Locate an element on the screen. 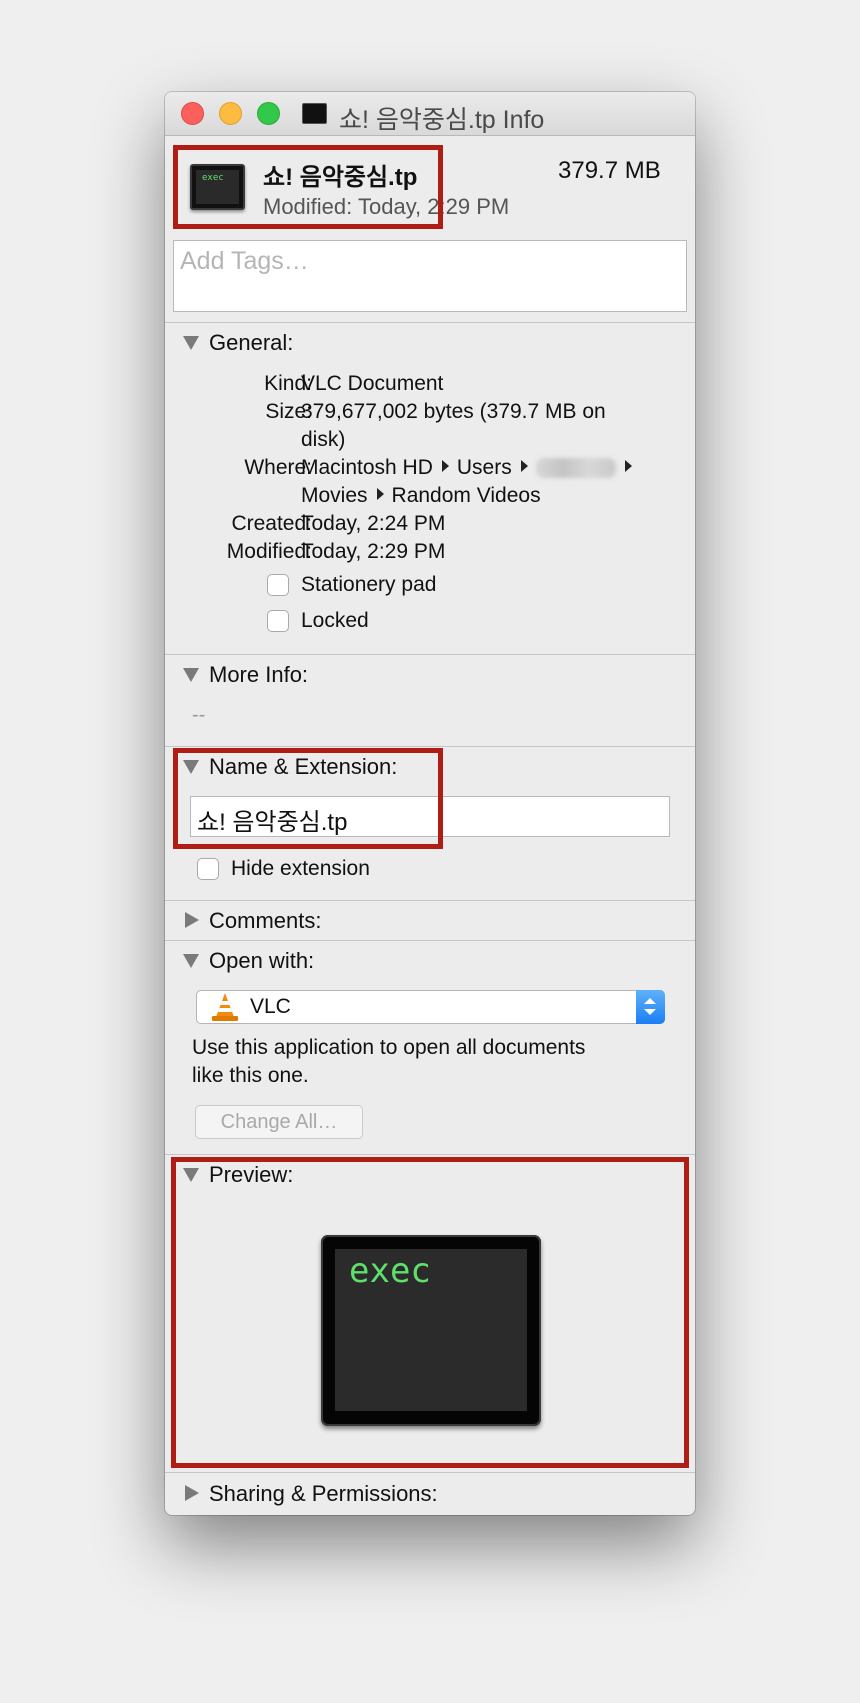 This screenshot has width=860, height=1703. title-bar: 쇼! 음악중심.tp Info is located at coordinates (430, 114).